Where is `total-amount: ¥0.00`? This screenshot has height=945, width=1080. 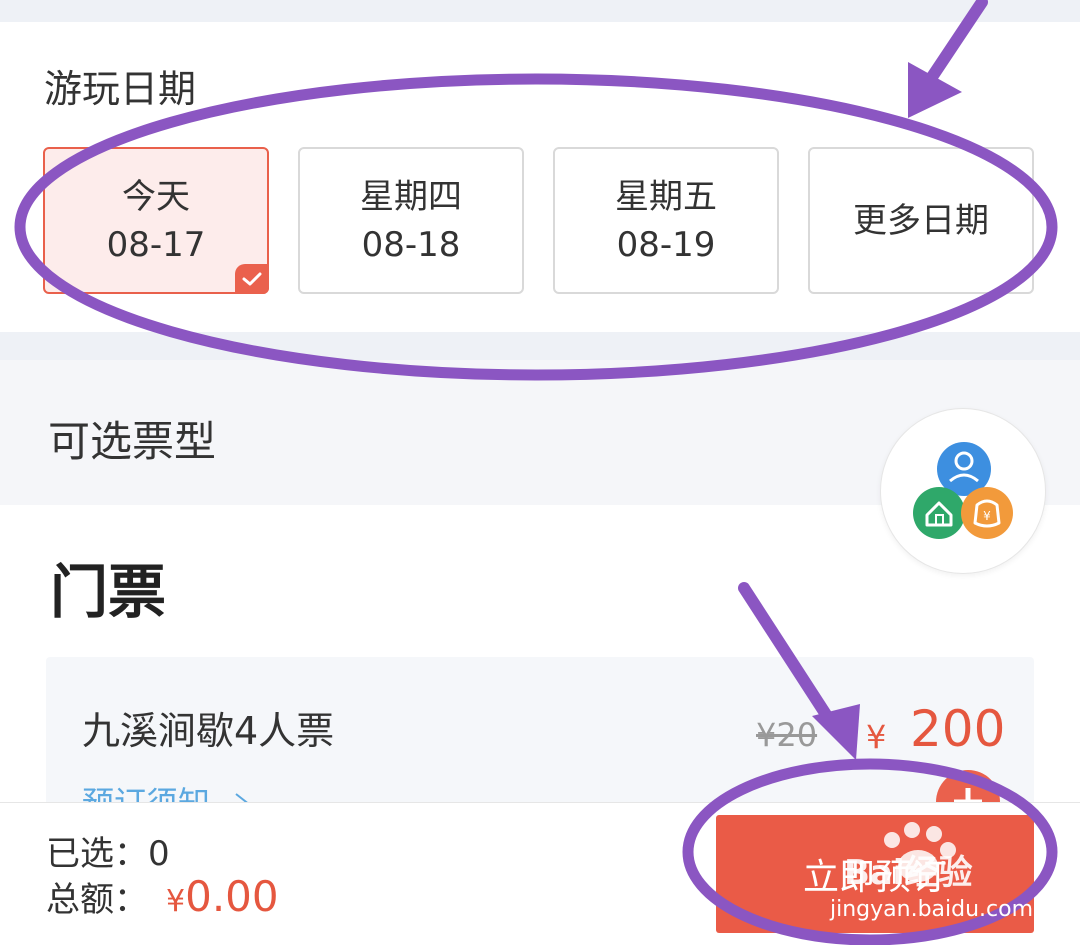 total-amount: ¥0.00 is located at coordinates (222, 896).